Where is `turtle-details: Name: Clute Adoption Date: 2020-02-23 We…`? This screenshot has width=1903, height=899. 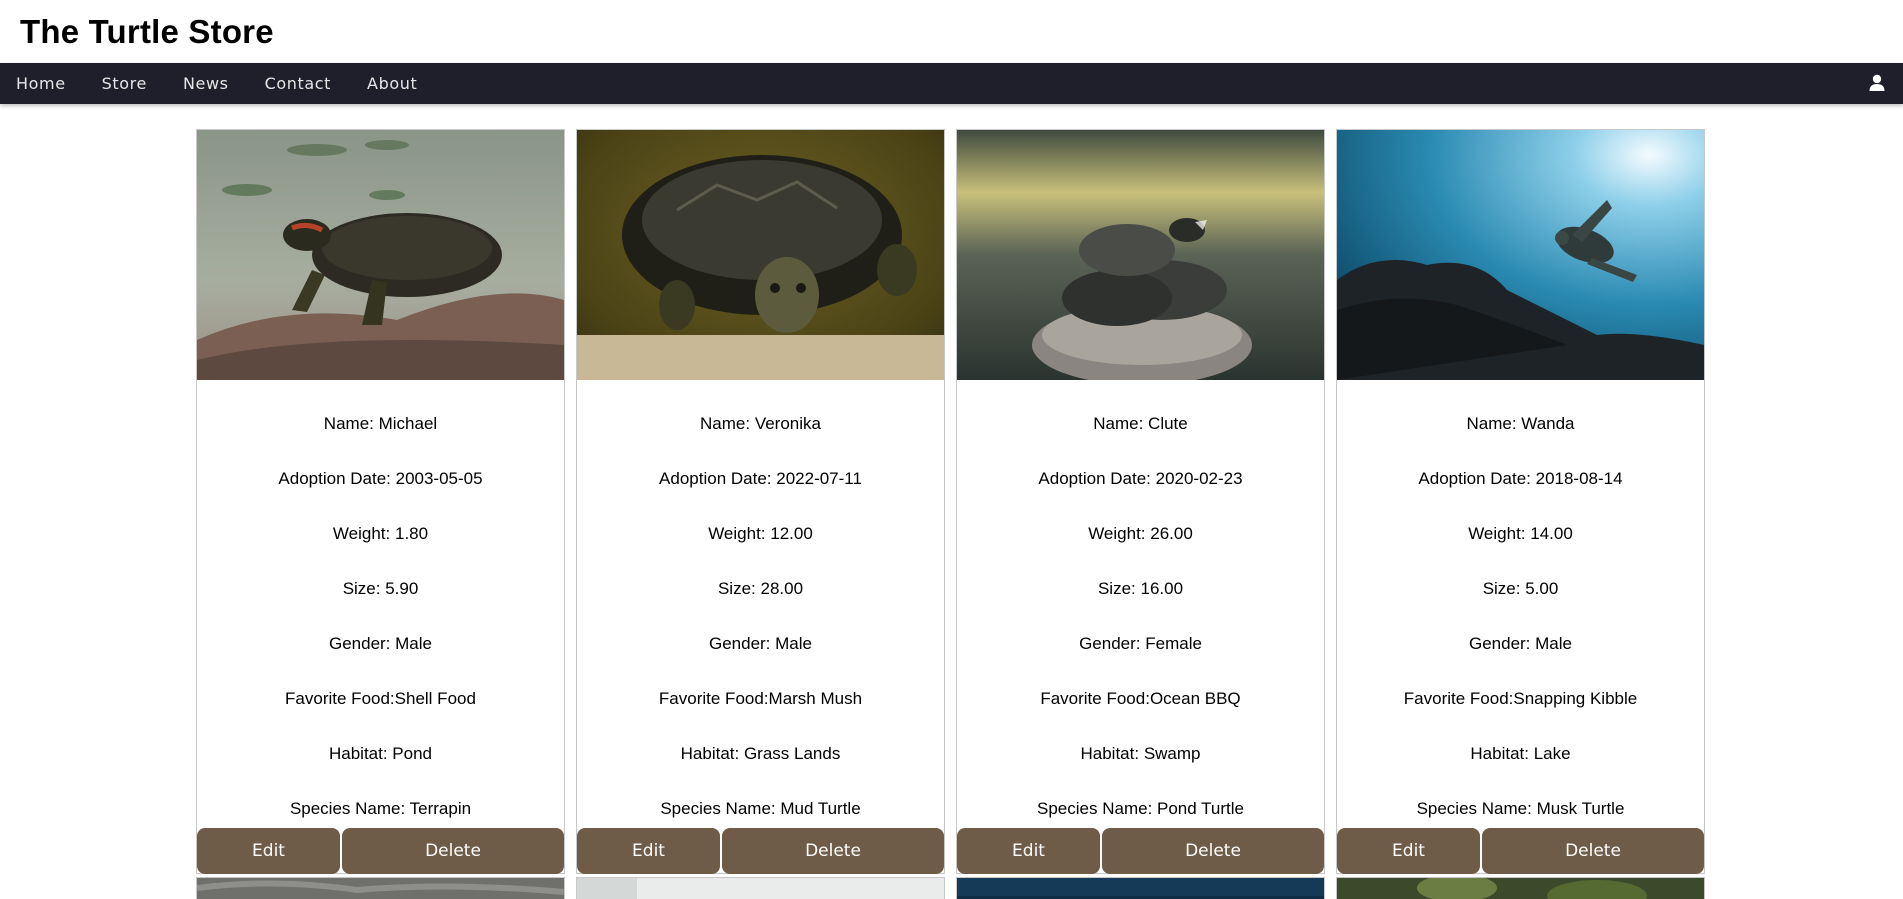 turtle-details: Name: Clute Adoption Date: 2020-02-23 We… is located at coordinates (1140, 608).